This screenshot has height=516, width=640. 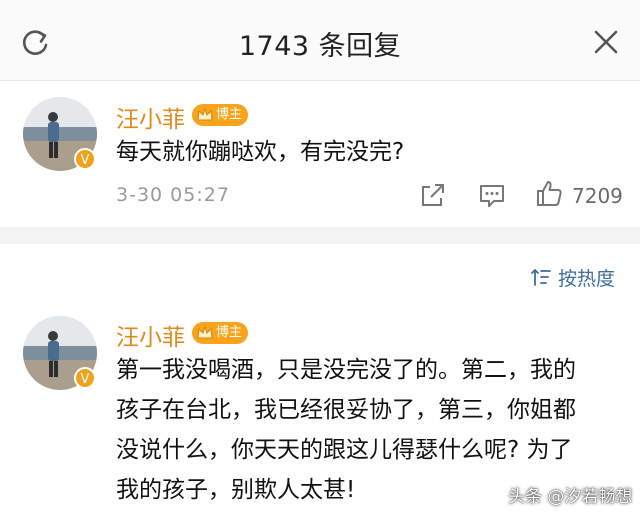 What do you see at coordinates (570, 497) in the screenshot?
I see `watermark: 头条 @汐若畅想` at bounding box center [570, 497].